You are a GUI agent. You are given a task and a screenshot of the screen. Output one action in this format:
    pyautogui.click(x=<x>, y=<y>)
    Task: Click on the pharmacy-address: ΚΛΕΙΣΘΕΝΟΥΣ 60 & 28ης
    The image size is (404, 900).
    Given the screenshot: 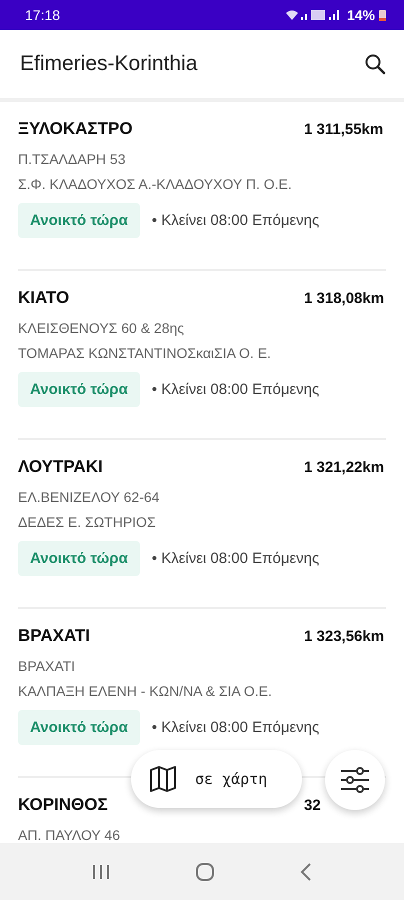 What is the action you would take?
    pyautogui.click(x=102, y=328)
    